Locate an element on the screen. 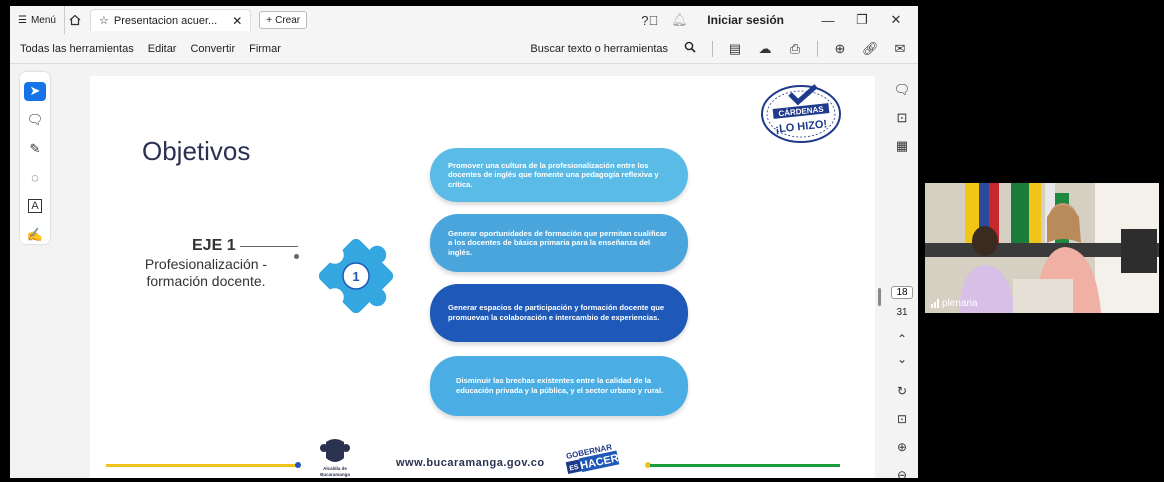 Image resolution: width=1164 pixels, height=482 pixels. restore-button: ❐ is located at coordinates (862, 20).